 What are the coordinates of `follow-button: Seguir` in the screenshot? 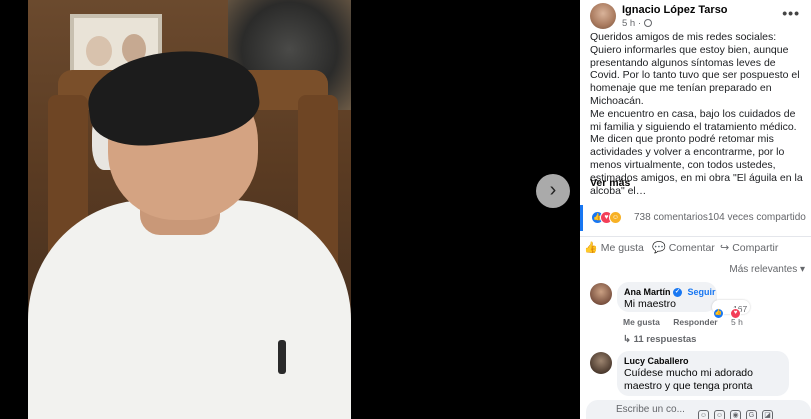 It's located at (702, 292).